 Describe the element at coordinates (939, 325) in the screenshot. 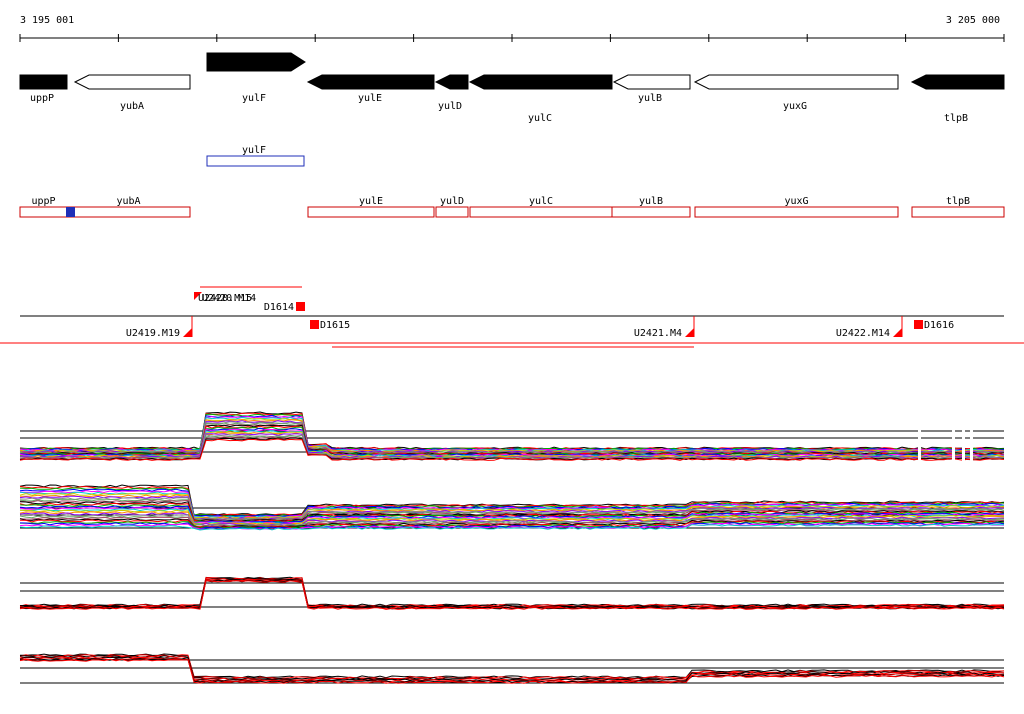

I see `downshift-label: D1616` at that location.